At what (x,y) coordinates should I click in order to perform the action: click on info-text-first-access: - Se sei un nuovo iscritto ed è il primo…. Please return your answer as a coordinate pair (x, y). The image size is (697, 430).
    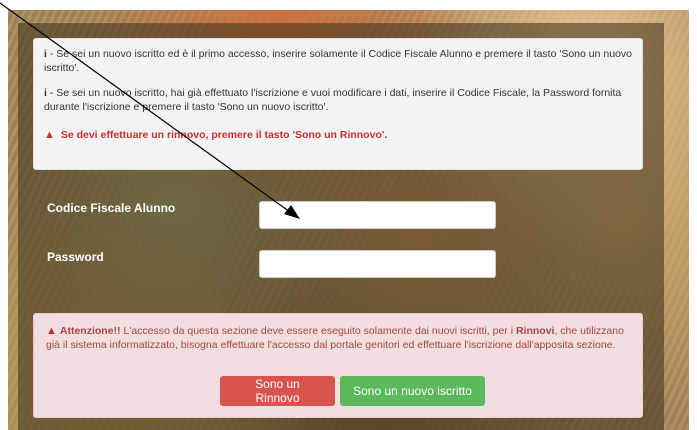
    Looking at the image, I should click on (338, 61).